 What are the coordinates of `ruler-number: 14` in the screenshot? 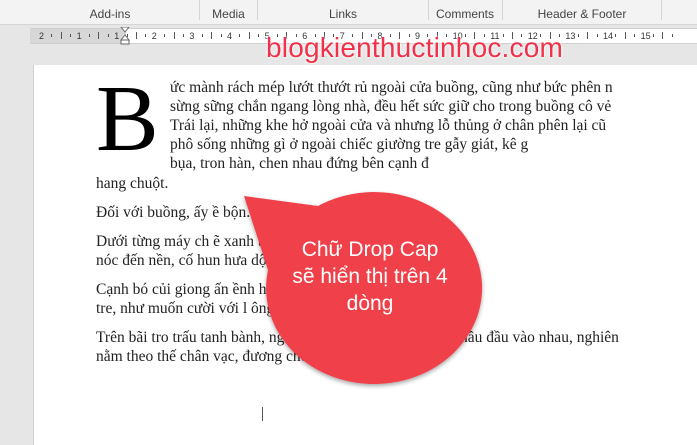 It's located at (608, 36).